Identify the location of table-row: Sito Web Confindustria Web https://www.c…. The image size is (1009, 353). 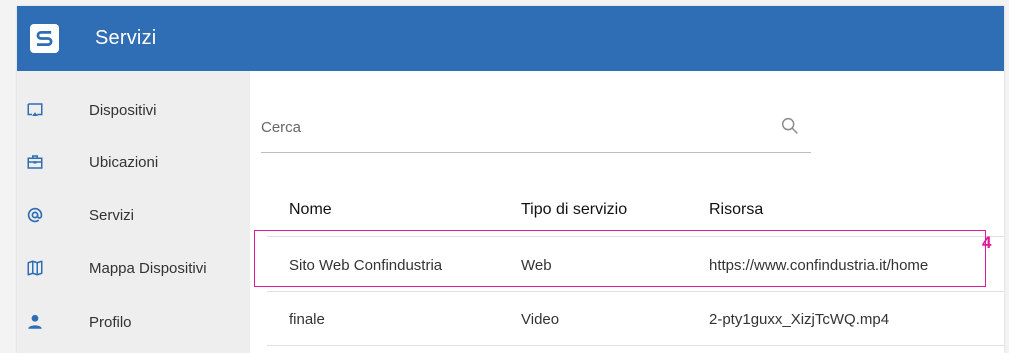
(635, 266).